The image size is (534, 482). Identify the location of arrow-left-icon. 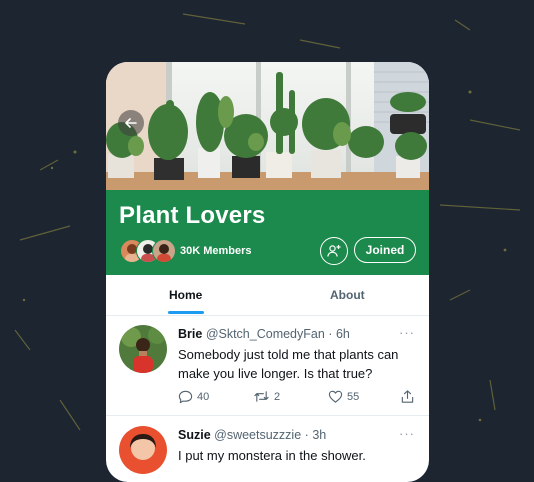
(131, 123).